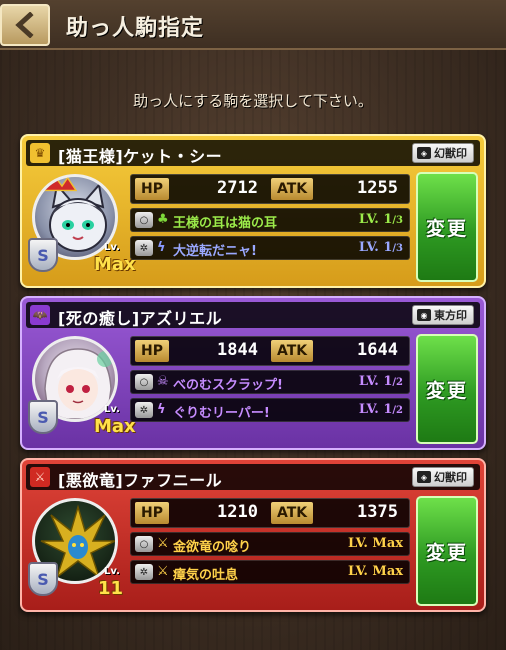  Describe the element at coordinates (135, 28) in the screenshot. I see `page-title: 助っ人駒指定` at that location.